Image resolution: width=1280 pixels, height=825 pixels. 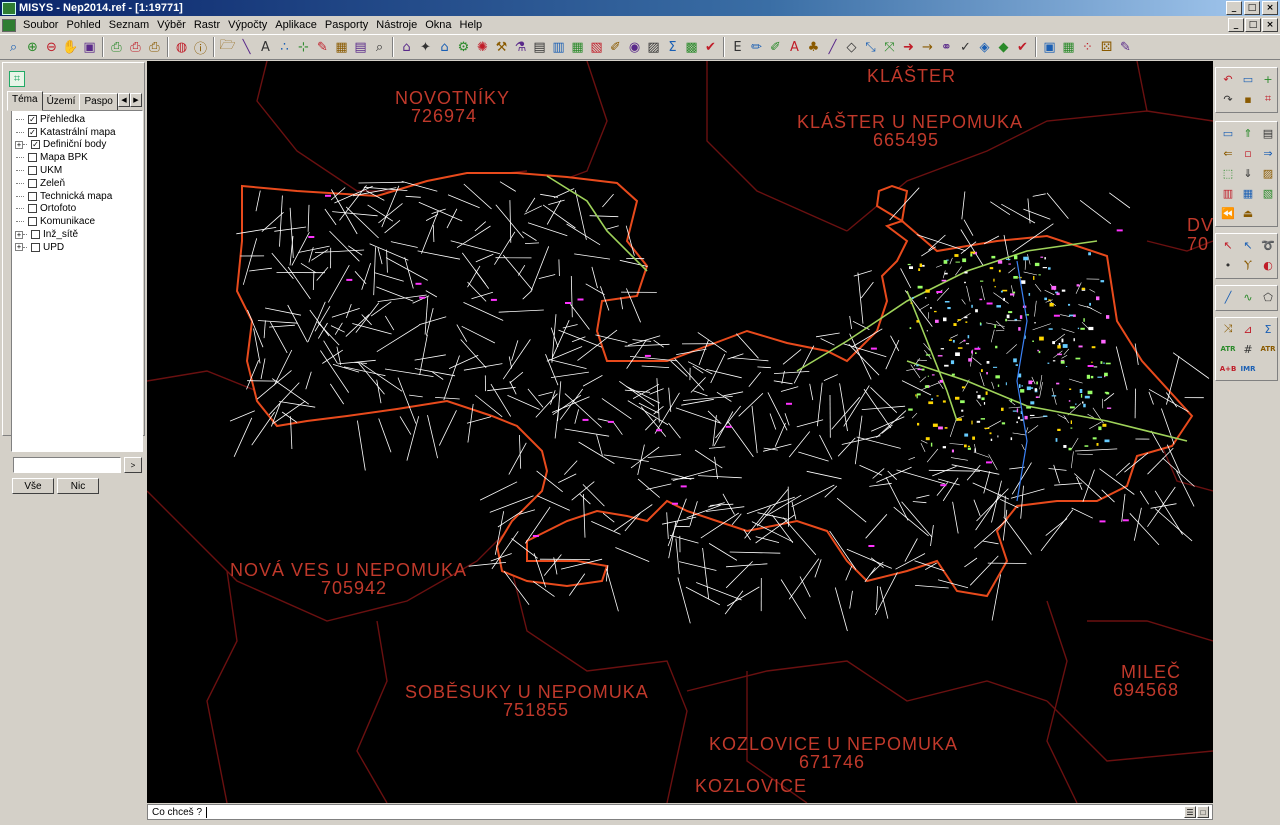 What do you see at coordinates (1234, 8) in the screenshot?
I see `minimize-button: _` at bounding box center [1234, 8].